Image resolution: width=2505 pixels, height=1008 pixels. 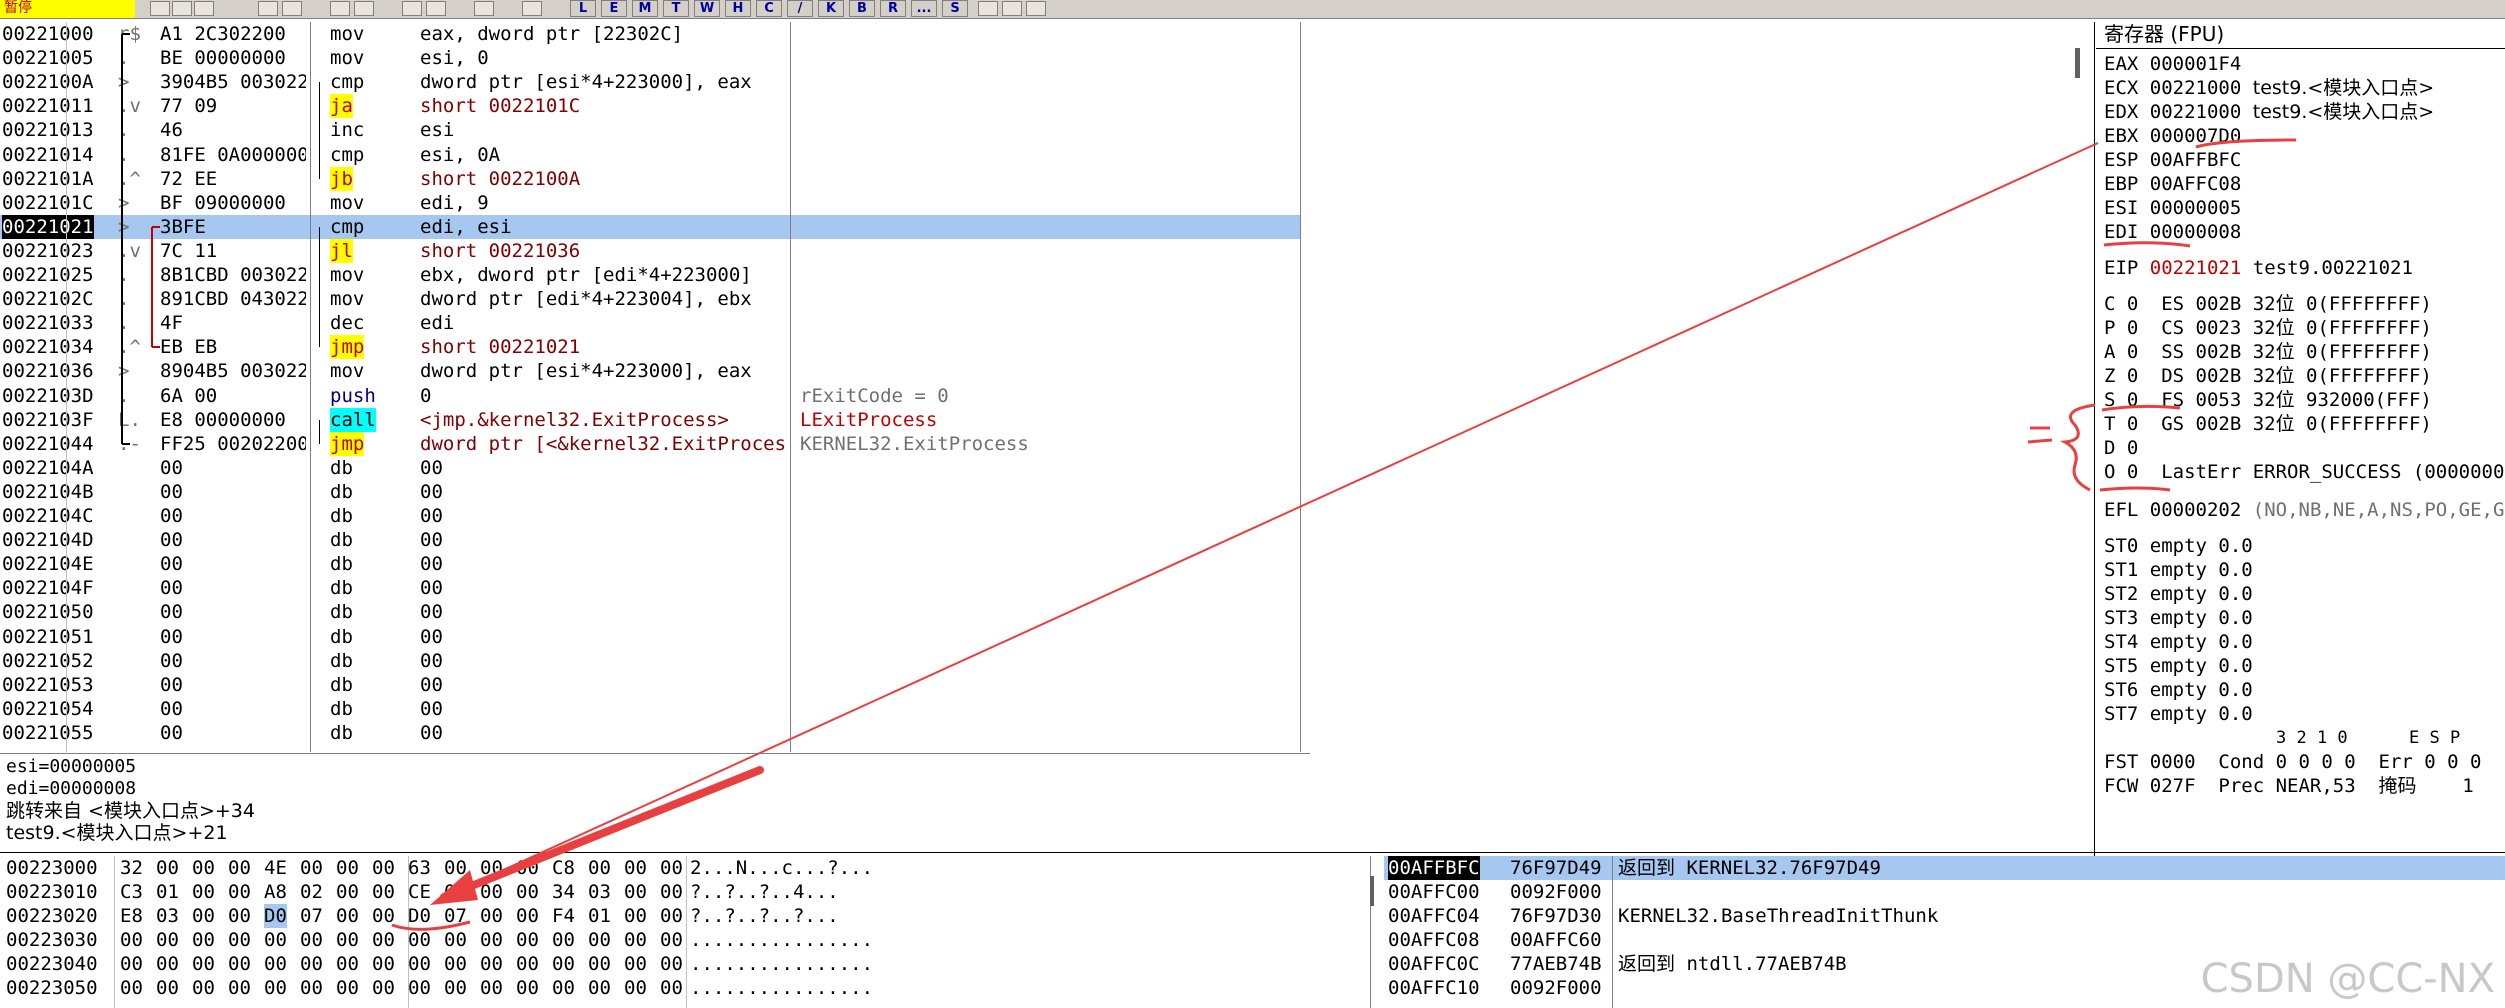 What do you see at coordinates (2077, 447) in the screenshot?
I see `annotation-flags-brace` at bounding box center [2077, 447].